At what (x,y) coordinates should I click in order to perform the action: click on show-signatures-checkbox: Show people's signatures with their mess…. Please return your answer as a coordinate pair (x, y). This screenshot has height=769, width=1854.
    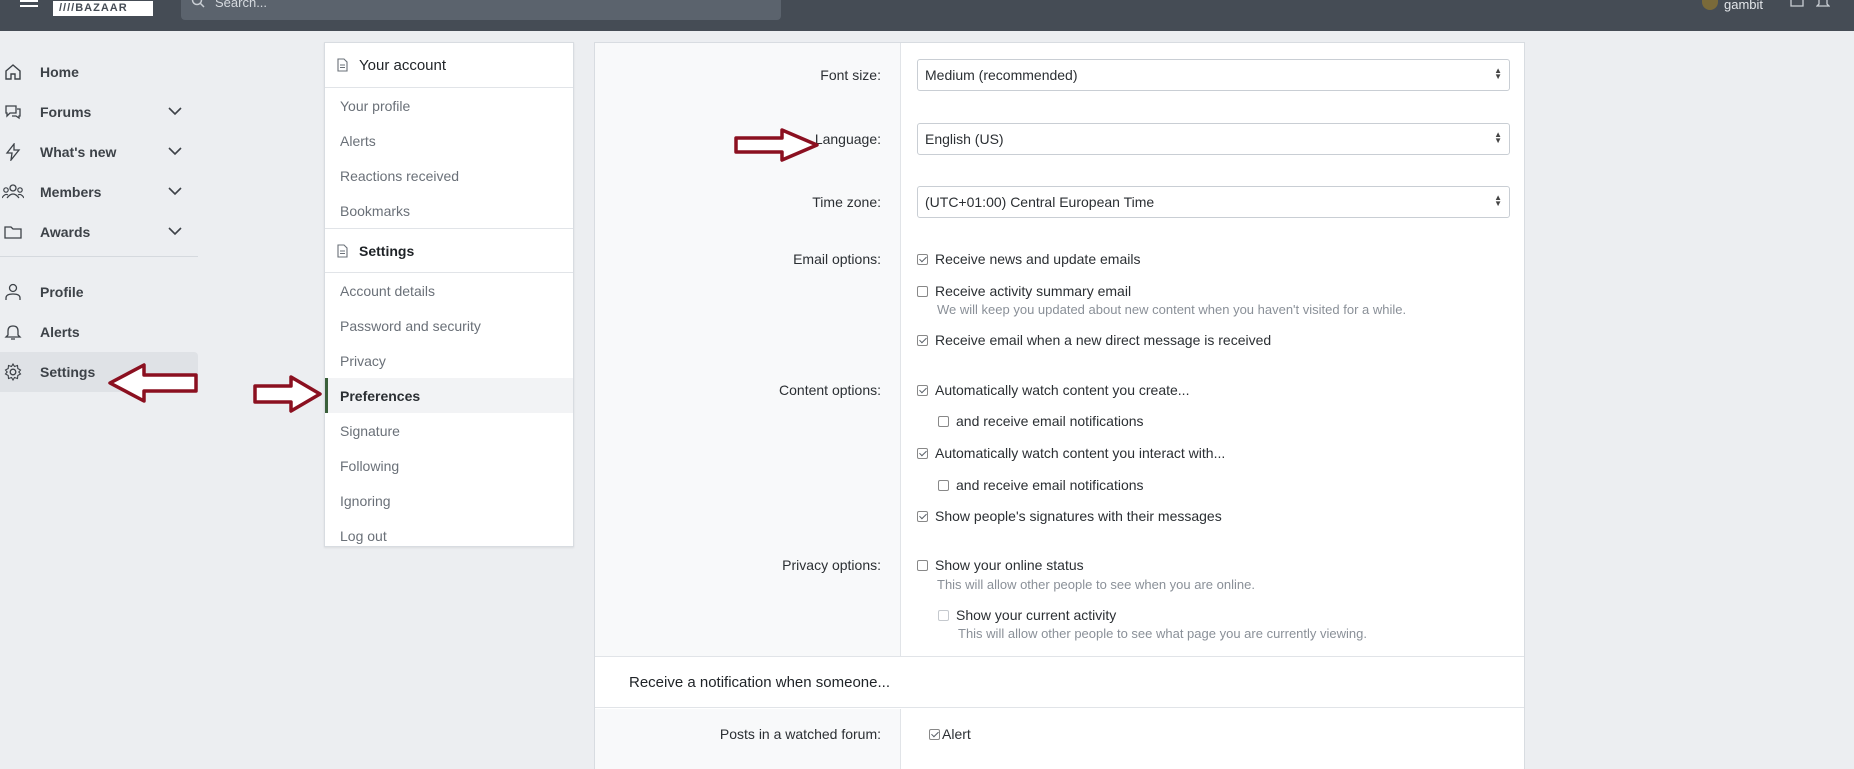
    Looking at the image, I should click on (1069, 516).